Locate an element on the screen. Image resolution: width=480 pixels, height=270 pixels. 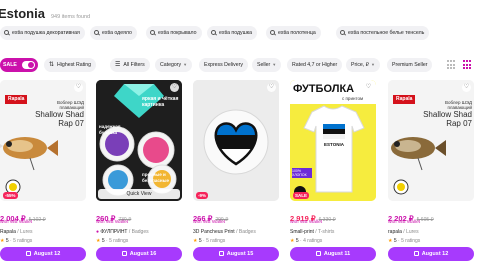
sliders-icon: ☰ is located at coordinates (118, 65).